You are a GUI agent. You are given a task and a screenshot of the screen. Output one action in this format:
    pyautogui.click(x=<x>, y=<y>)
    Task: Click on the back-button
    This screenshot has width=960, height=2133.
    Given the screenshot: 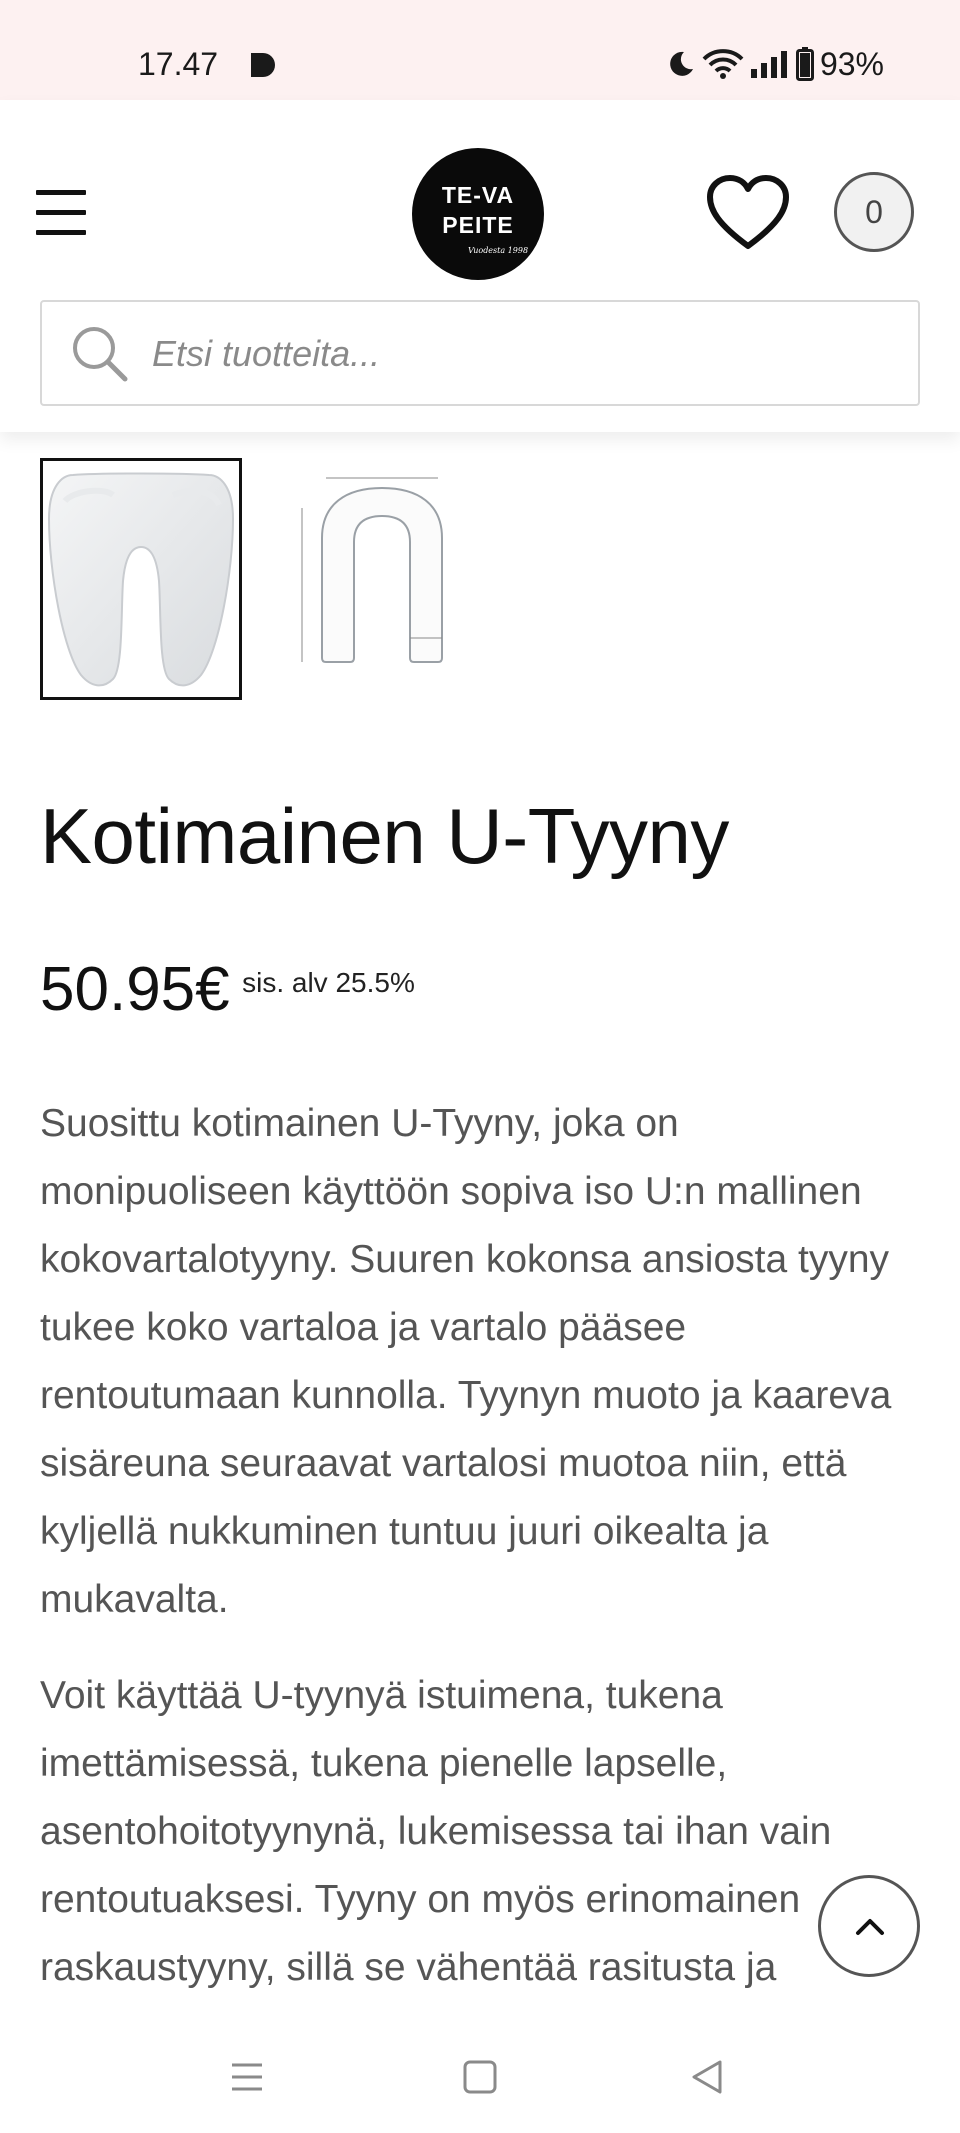 What is the action you would take?
    pyautogui.click(x=707, y=2077)
    